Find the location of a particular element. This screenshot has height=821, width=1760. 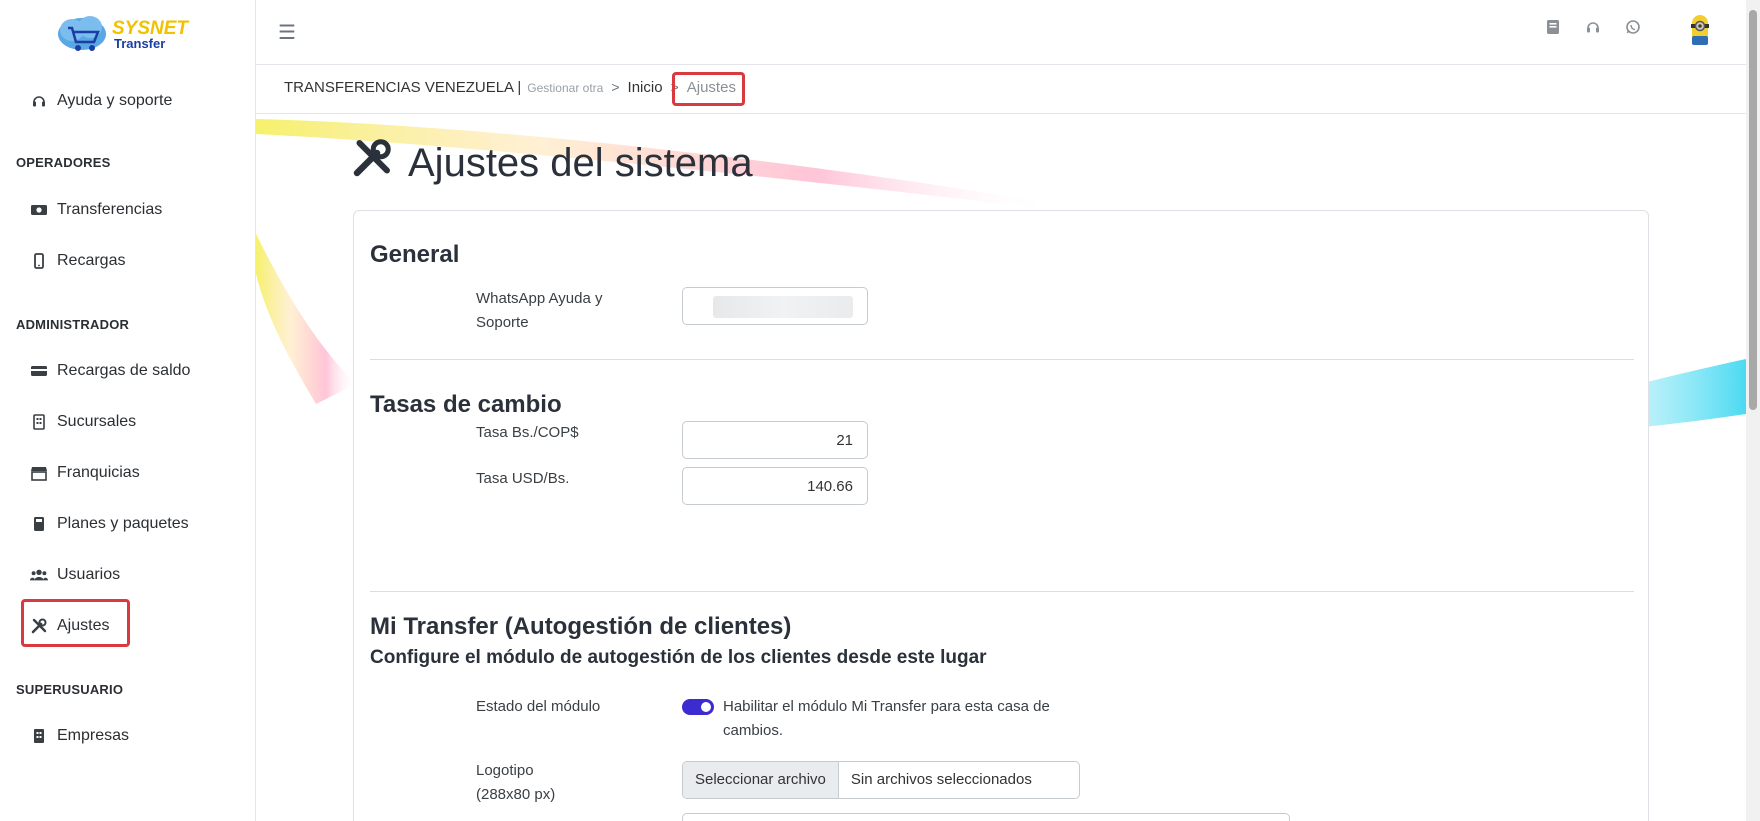

topbar: ☰ is located at coordinates (1001, 32).